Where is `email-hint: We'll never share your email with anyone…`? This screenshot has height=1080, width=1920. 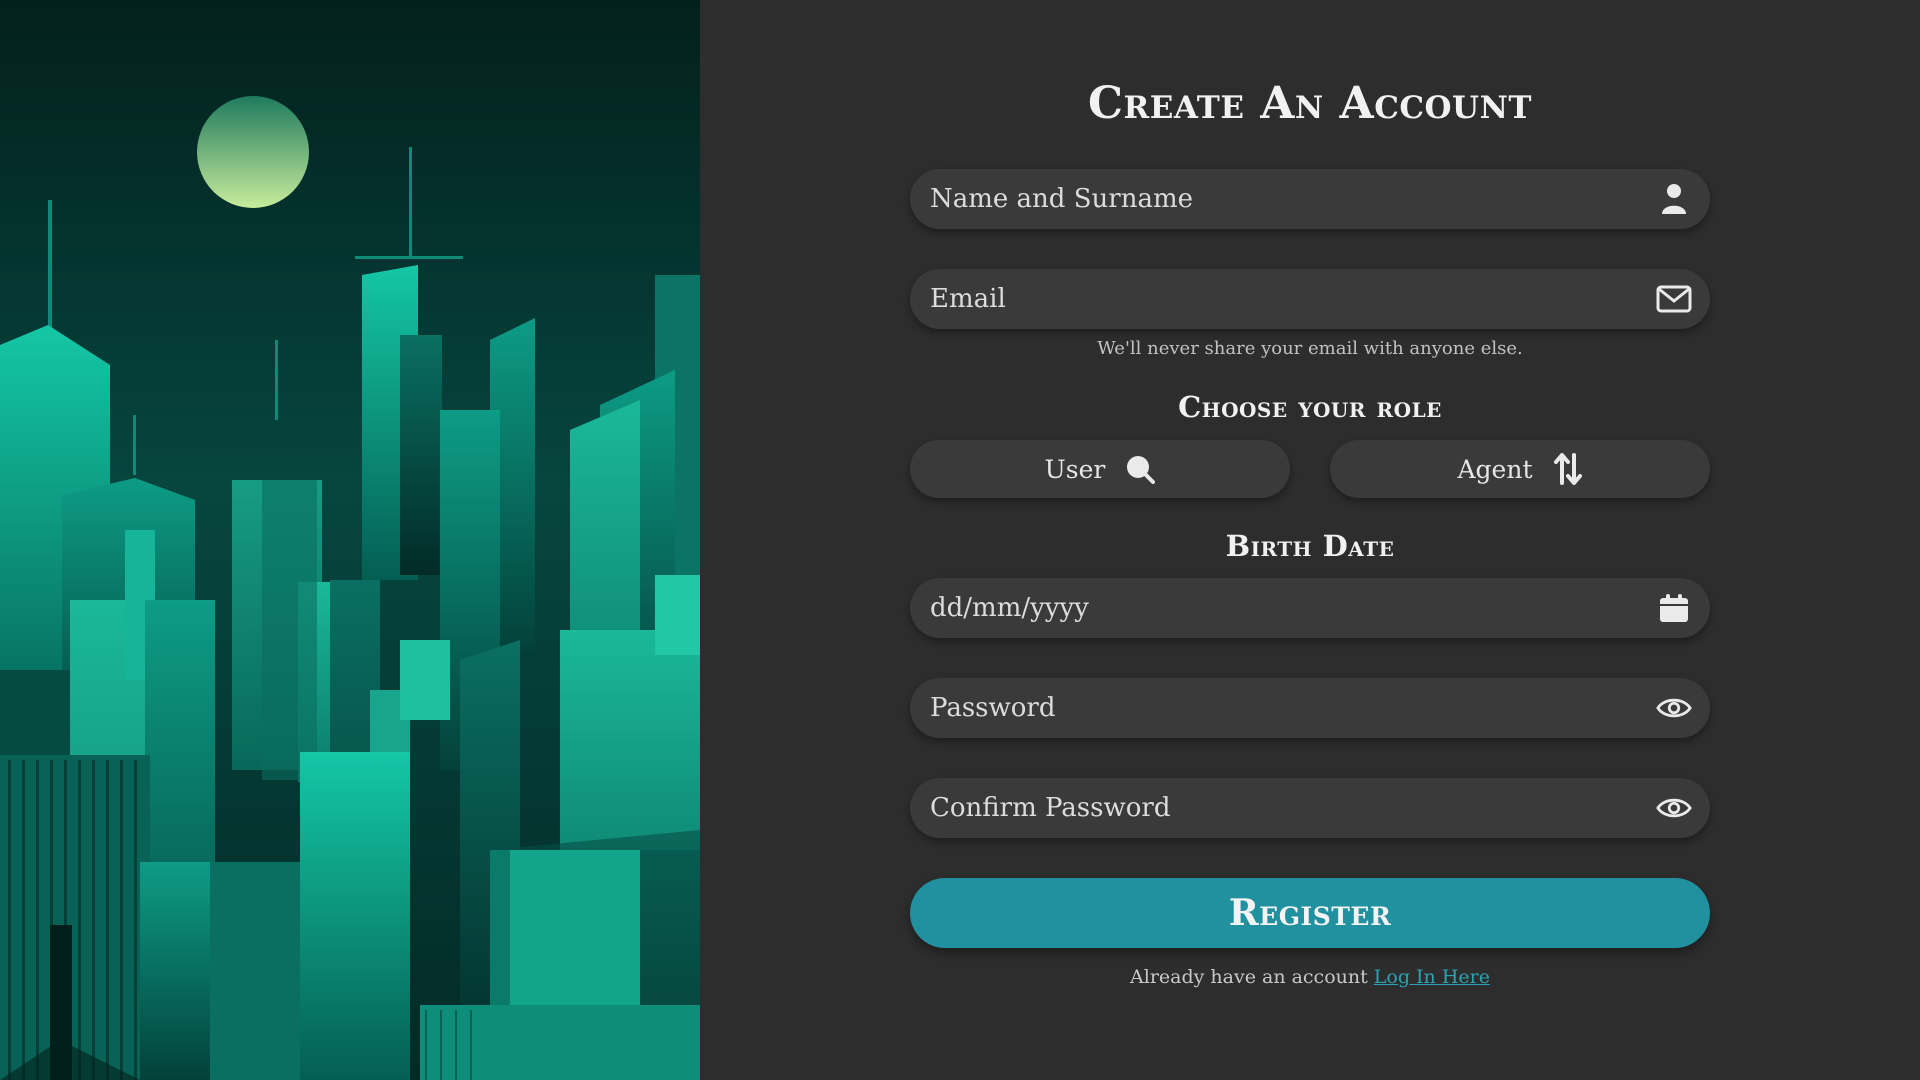
email-hint: We'll never share your email with anyone… is located at coordinates (1310, 348).